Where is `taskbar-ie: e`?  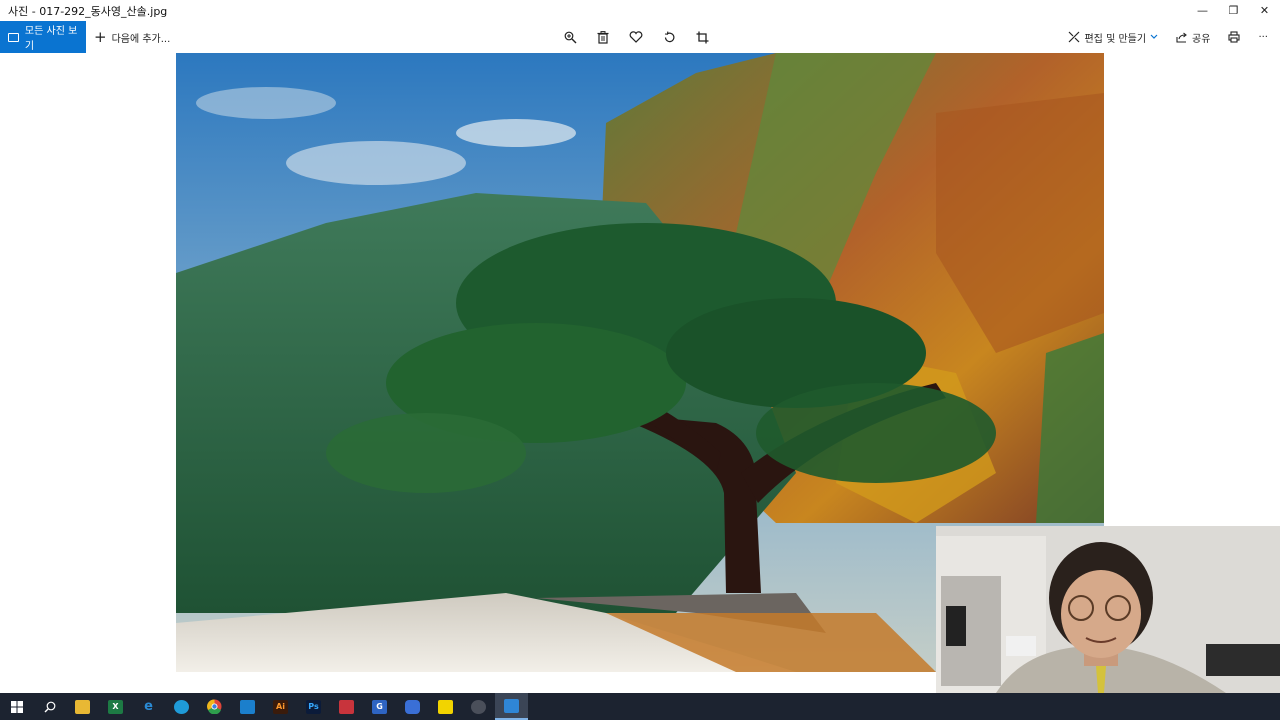
taskbar-ie: e is located at coordinates (148, 706).